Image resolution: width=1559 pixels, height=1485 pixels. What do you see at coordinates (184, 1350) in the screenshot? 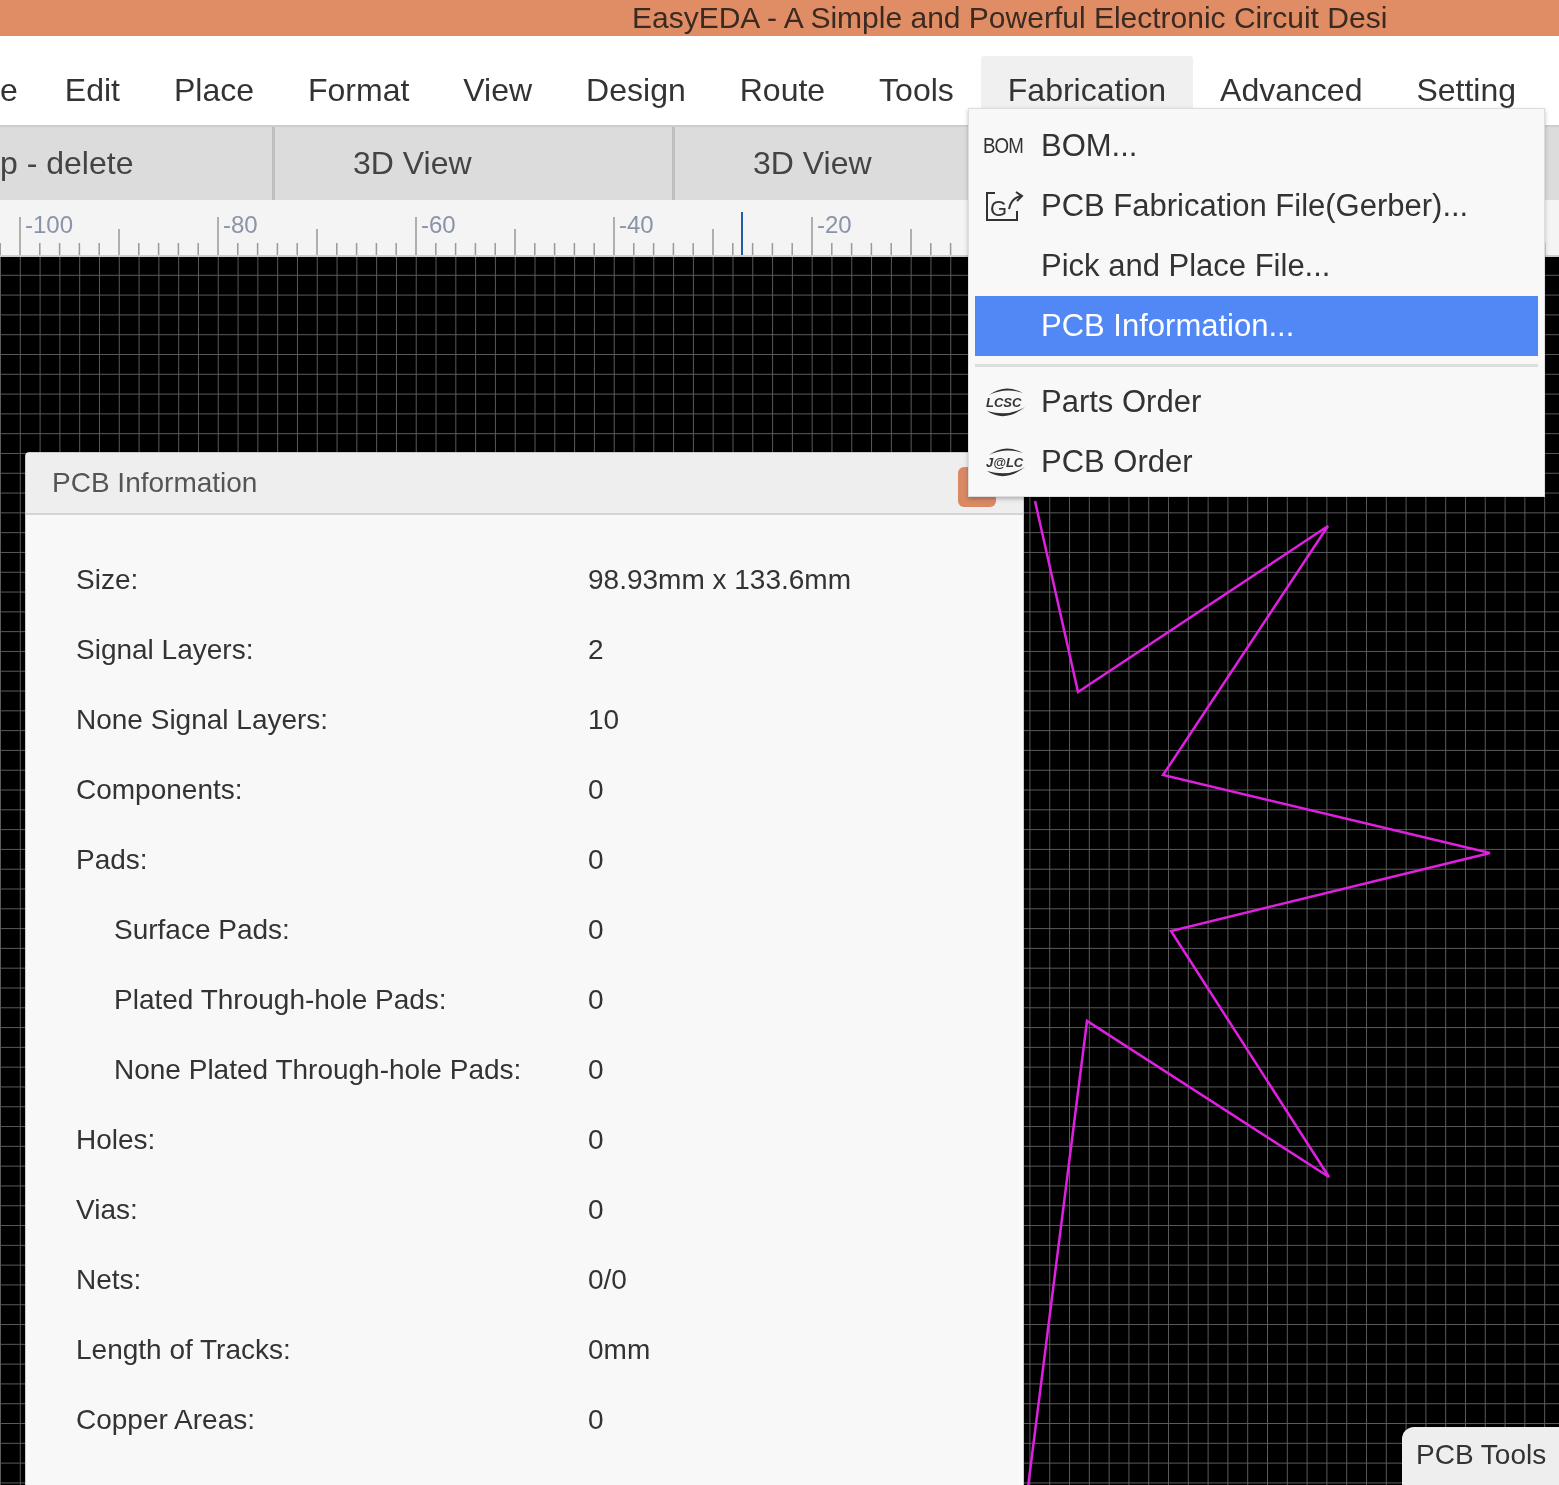
I see `info-label: Length of Tracks:` at bounding box center [184, 1350].